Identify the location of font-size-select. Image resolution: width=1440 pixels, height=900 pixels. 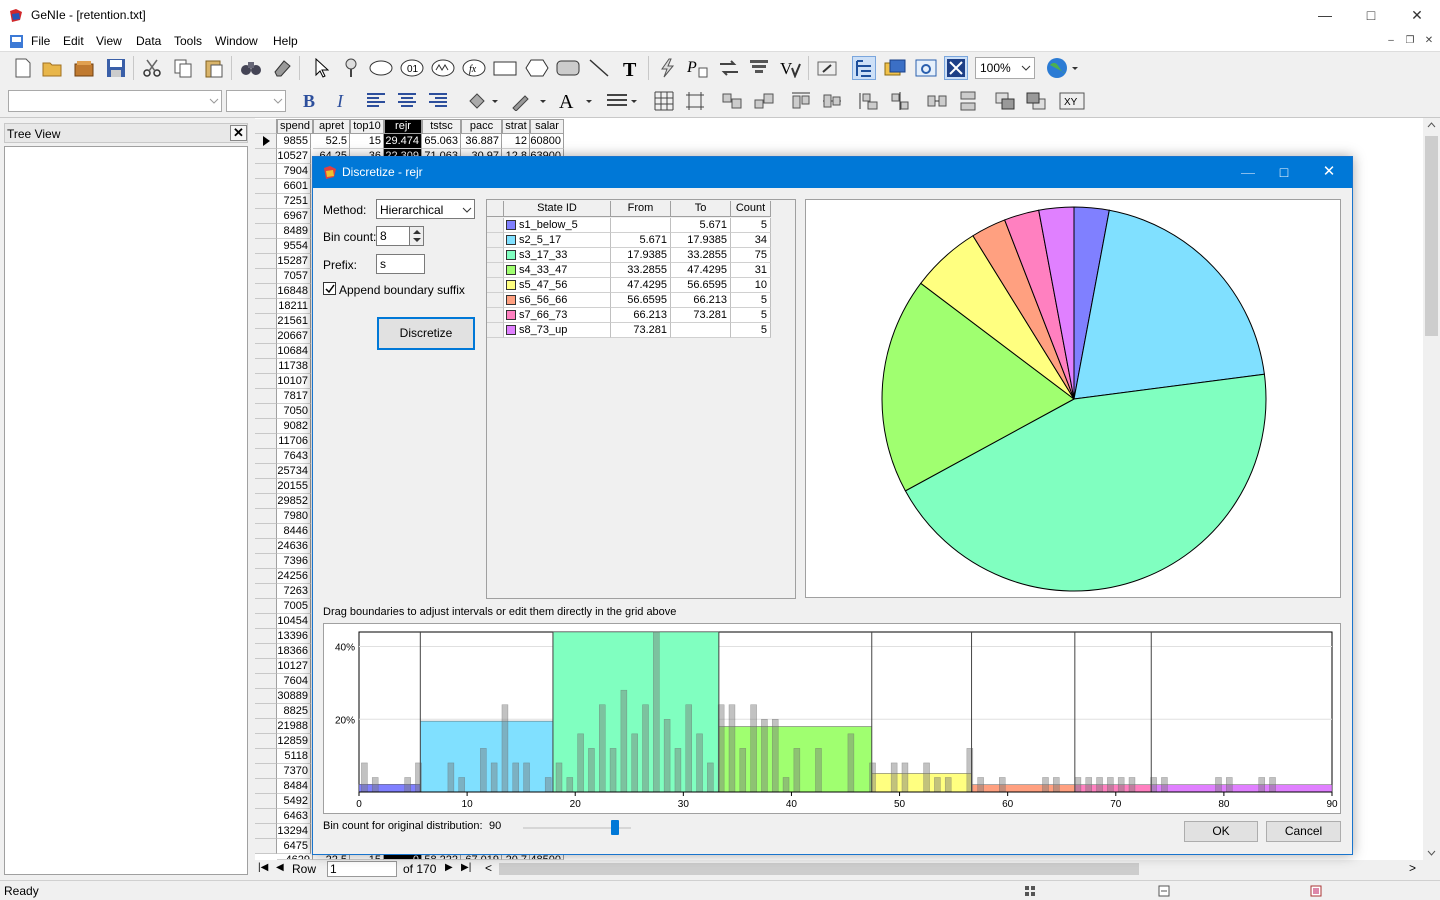
(256, 101).